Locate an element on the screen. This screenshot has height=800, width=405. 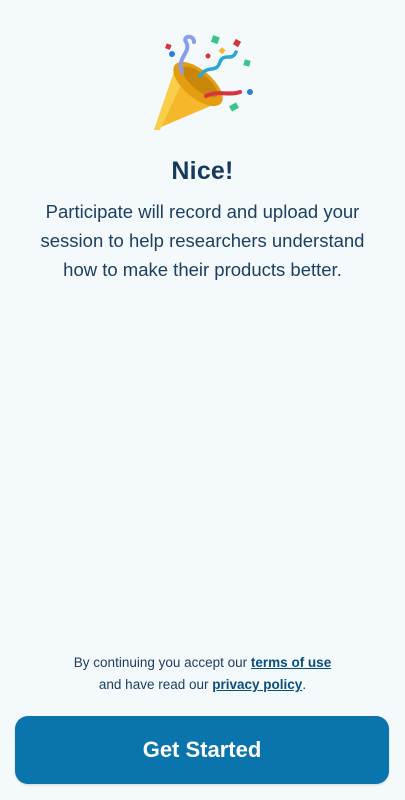
terms-of-use-link: terms of use is located at coordinates (291, 662).